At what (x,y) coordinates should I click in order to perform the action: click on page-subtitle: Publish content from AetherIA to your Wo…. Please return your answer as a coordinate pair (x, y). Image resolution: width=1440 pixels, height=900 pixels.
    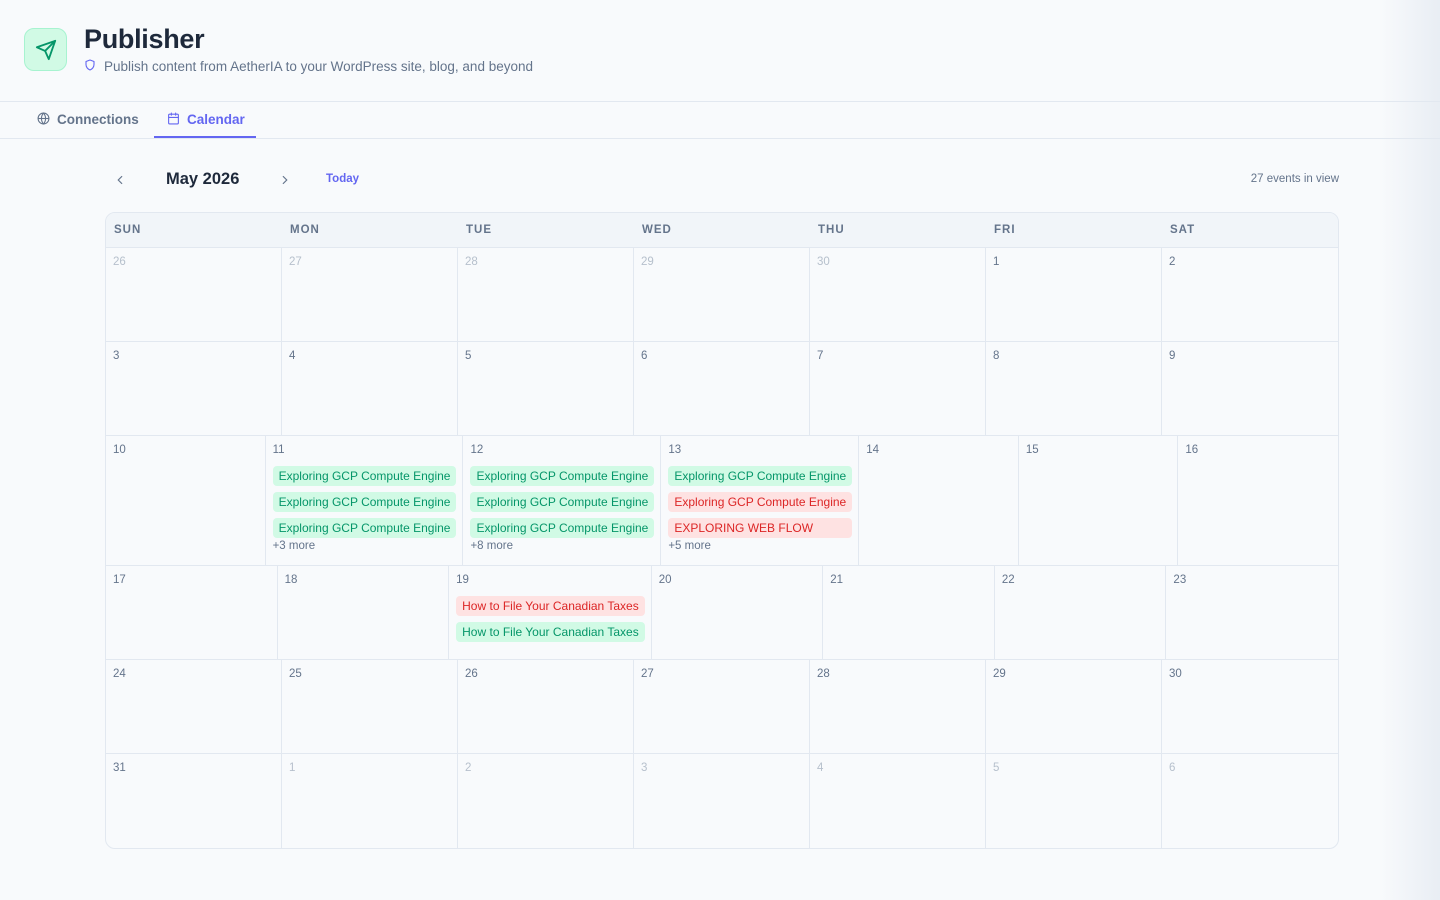
    Looking at the image, I should click on (308, 66).